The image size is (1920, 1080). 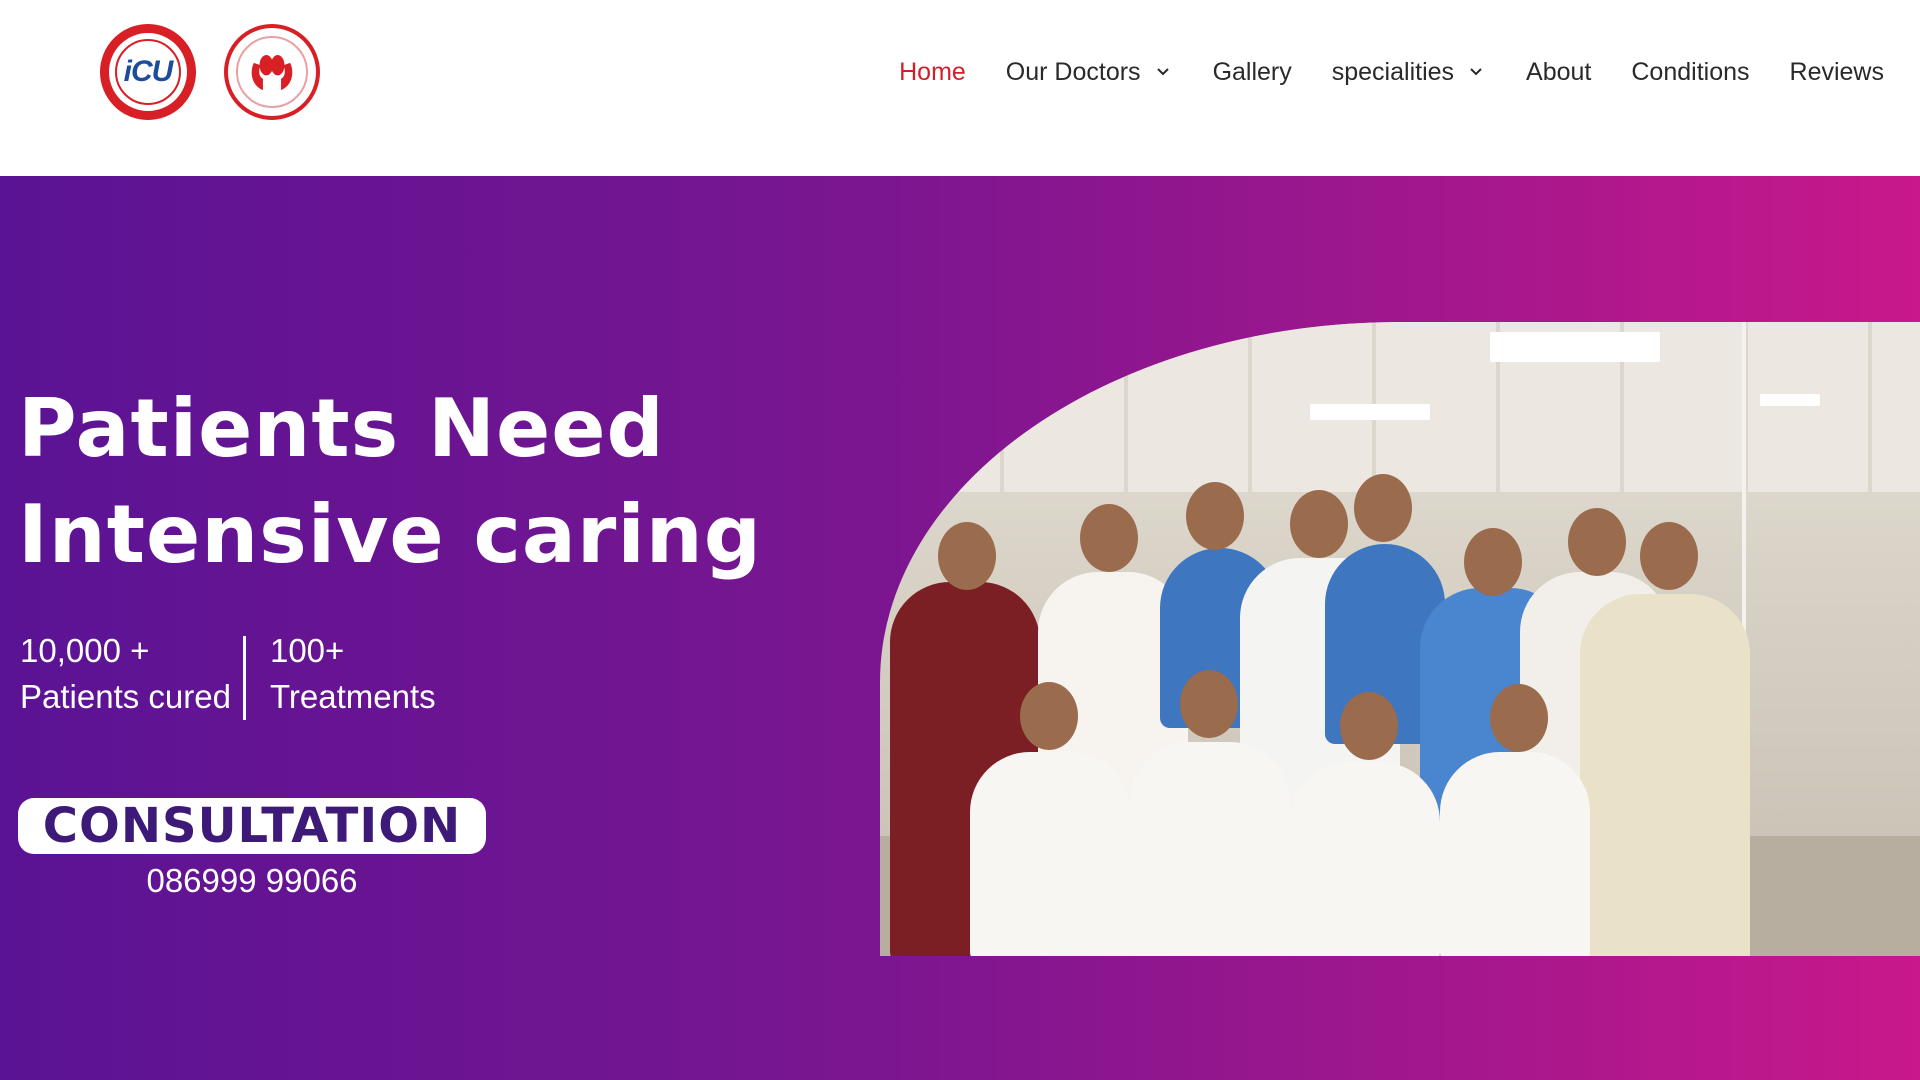 I want to click on consultation-button: CONSULTATION, so click(x=252, y=826).